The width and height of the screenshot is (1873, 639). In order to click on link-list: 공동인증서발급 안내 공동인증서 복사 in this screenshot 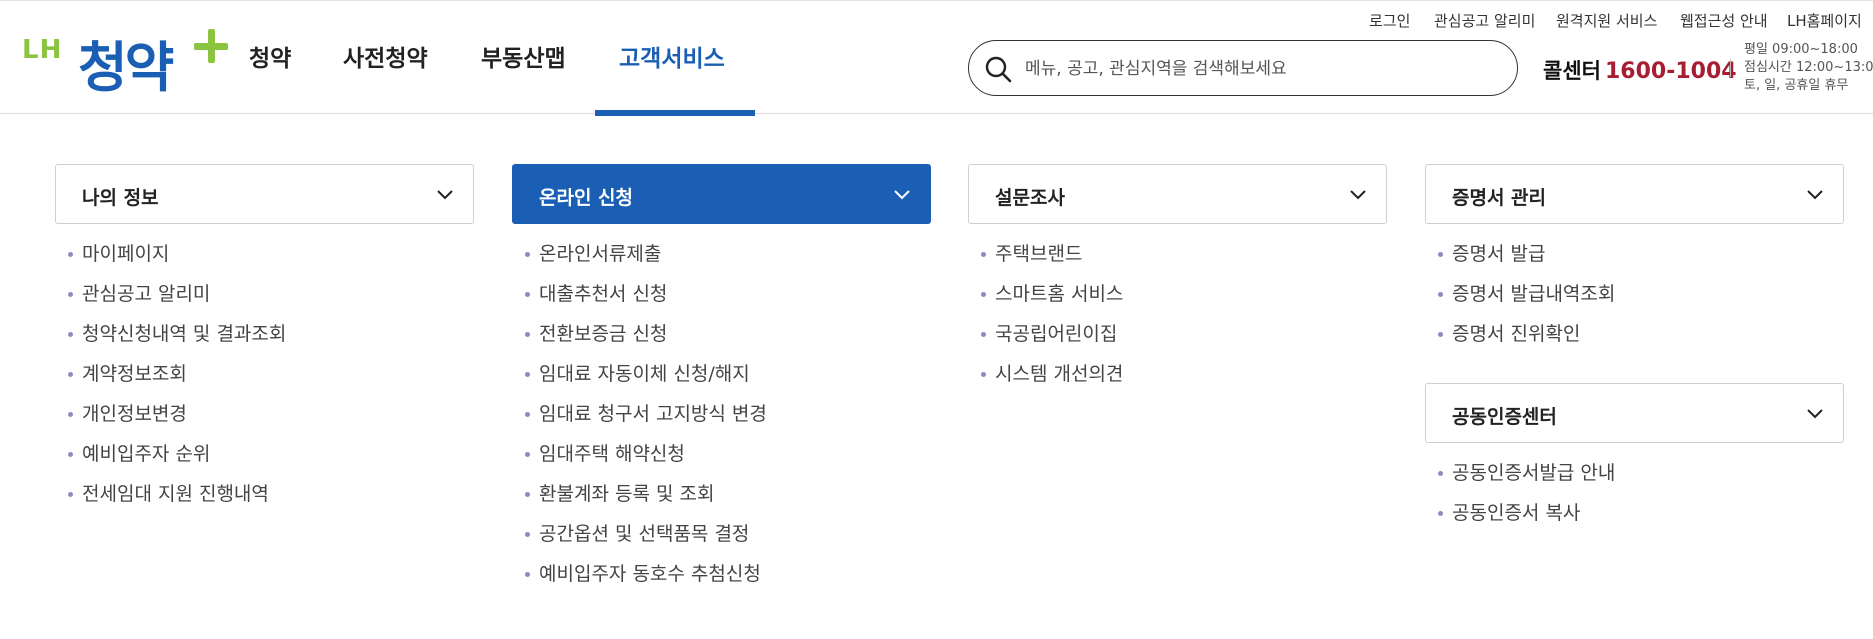, I will do `click(1634, 501)`.